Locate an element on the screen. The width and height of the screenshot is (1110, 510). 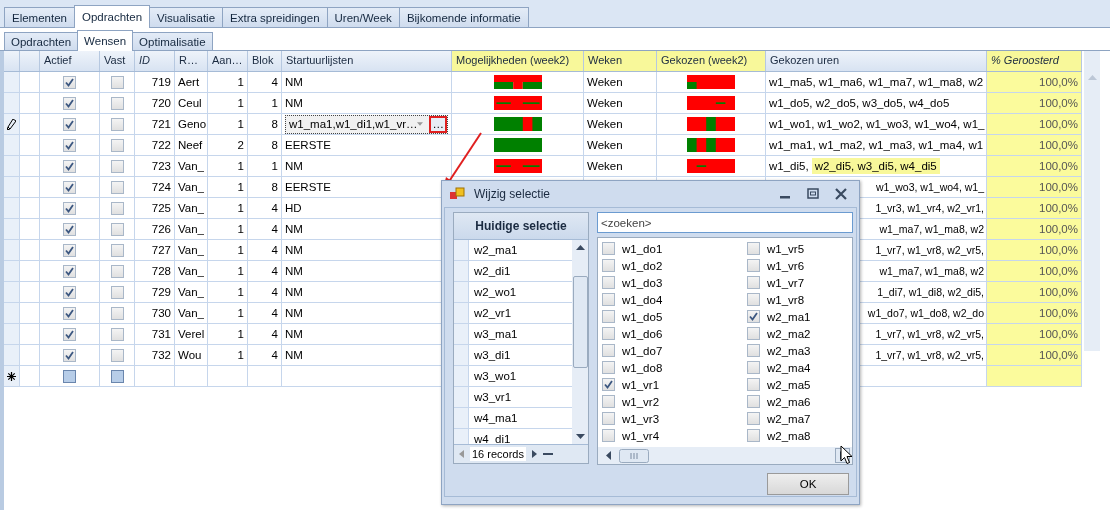
list-item: w2_vr1 is located at coordinates (493, 313).